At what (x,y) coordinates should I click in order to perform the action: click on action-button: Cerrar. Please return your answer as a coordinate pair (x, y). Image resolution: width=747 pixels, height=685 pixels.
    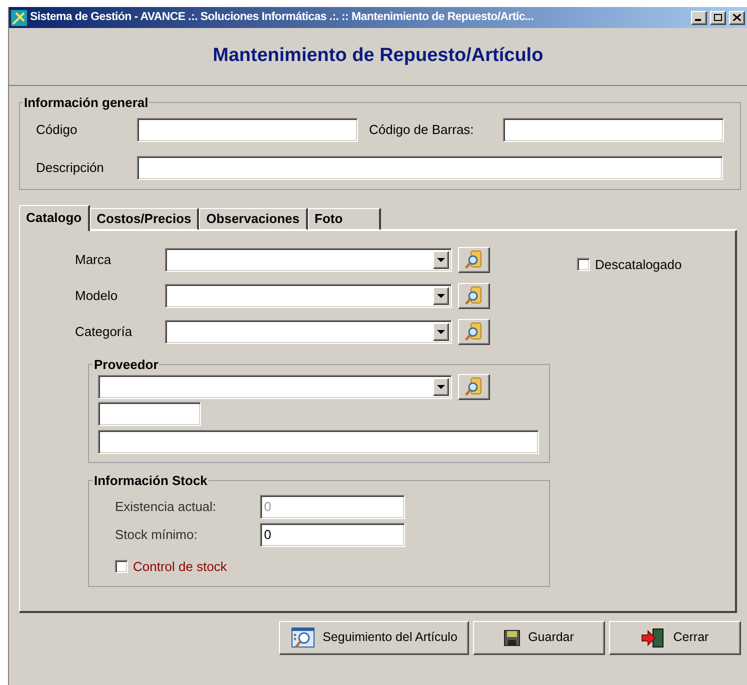
    Looking at the image, I should click on (675, 637).